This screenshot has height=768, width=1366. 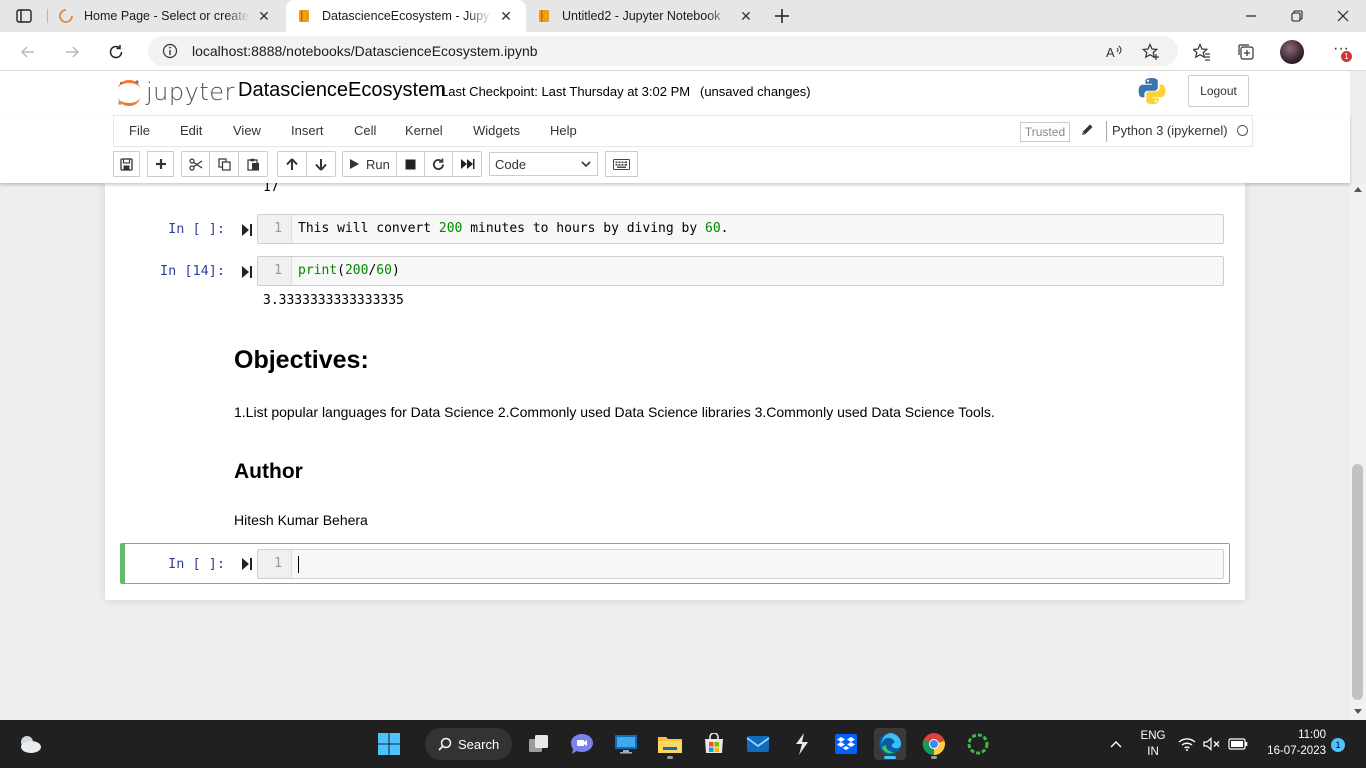 I want to click on notebook-name: DatascienceEcosystem, so click(x=342, y=90).